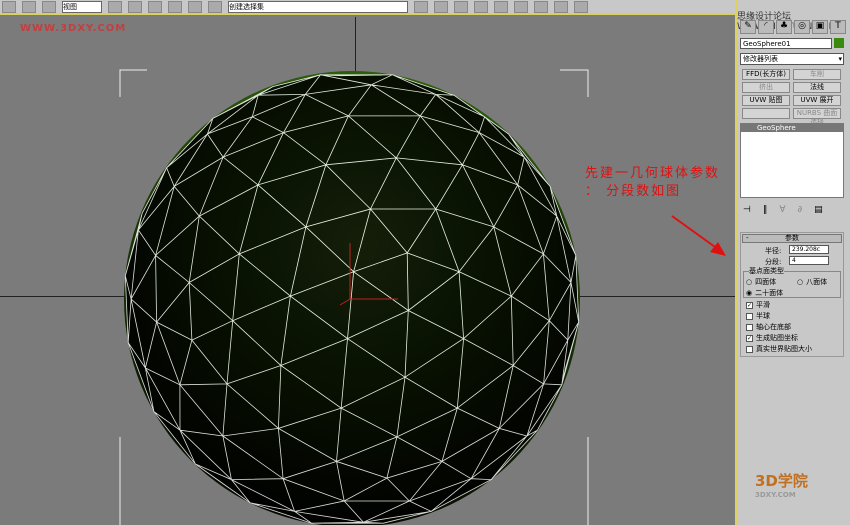  Describe the element at coordinates (766, 87) in the screenshot. I see `extrude-button: 挤出` at that location.